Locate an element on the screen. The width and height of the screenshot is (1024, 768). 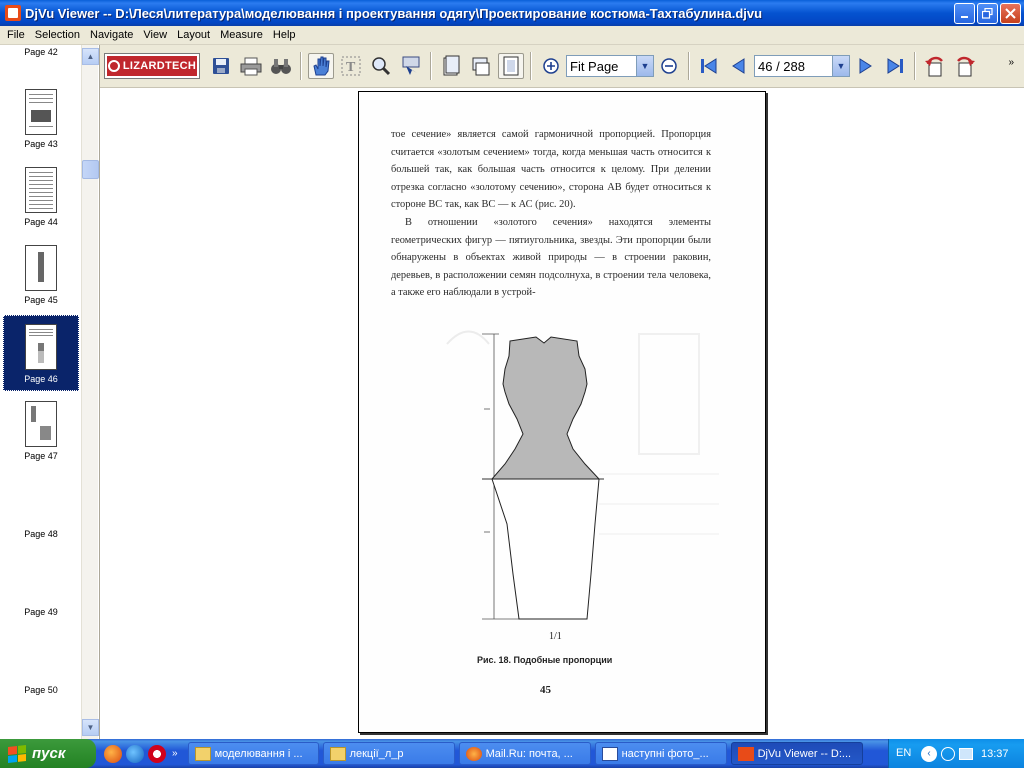
lizardtech-mark-icon is located at coordinates (113, 66).